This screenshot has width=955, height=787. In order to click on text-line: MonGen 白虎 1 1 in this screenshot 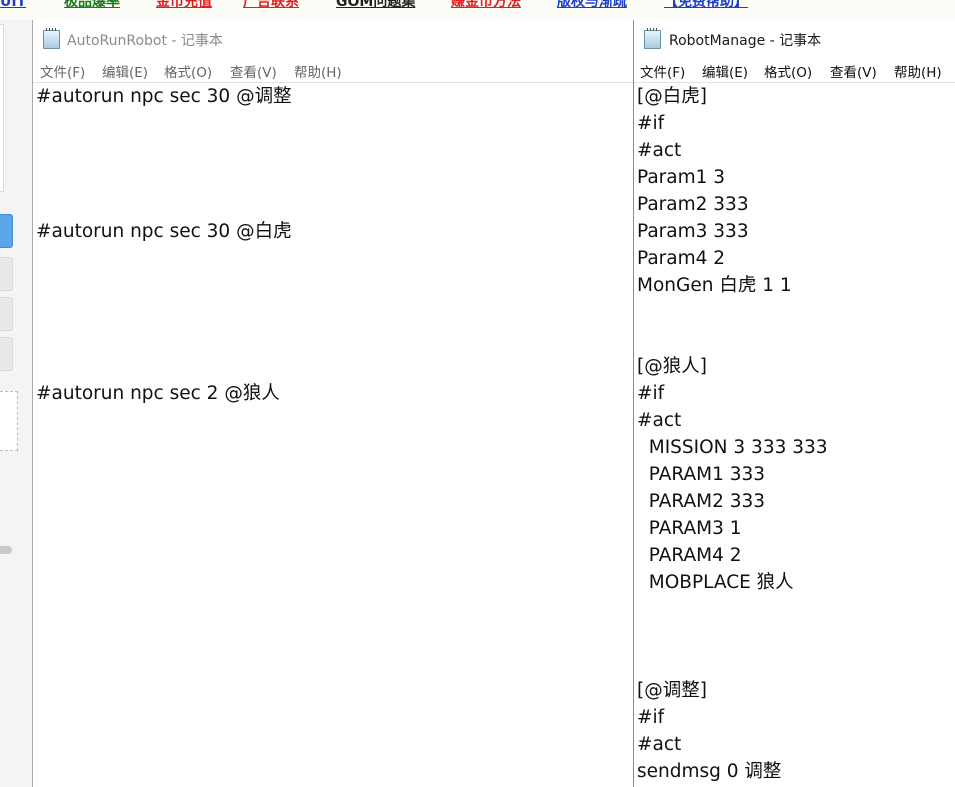, I will do `click(714, 285)`.